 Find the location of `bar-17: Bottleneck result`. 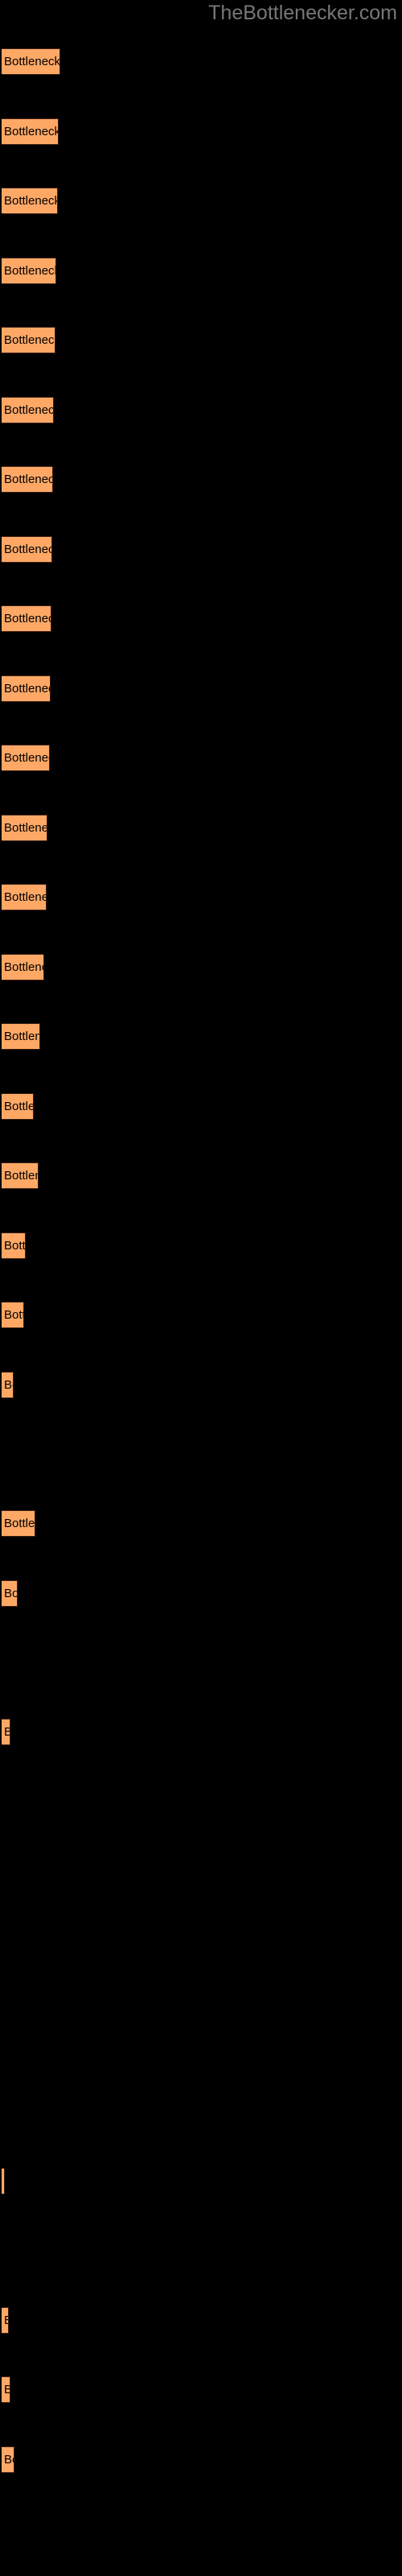

bar-17: Bottleneck result is located at coordinates (20, 1175).